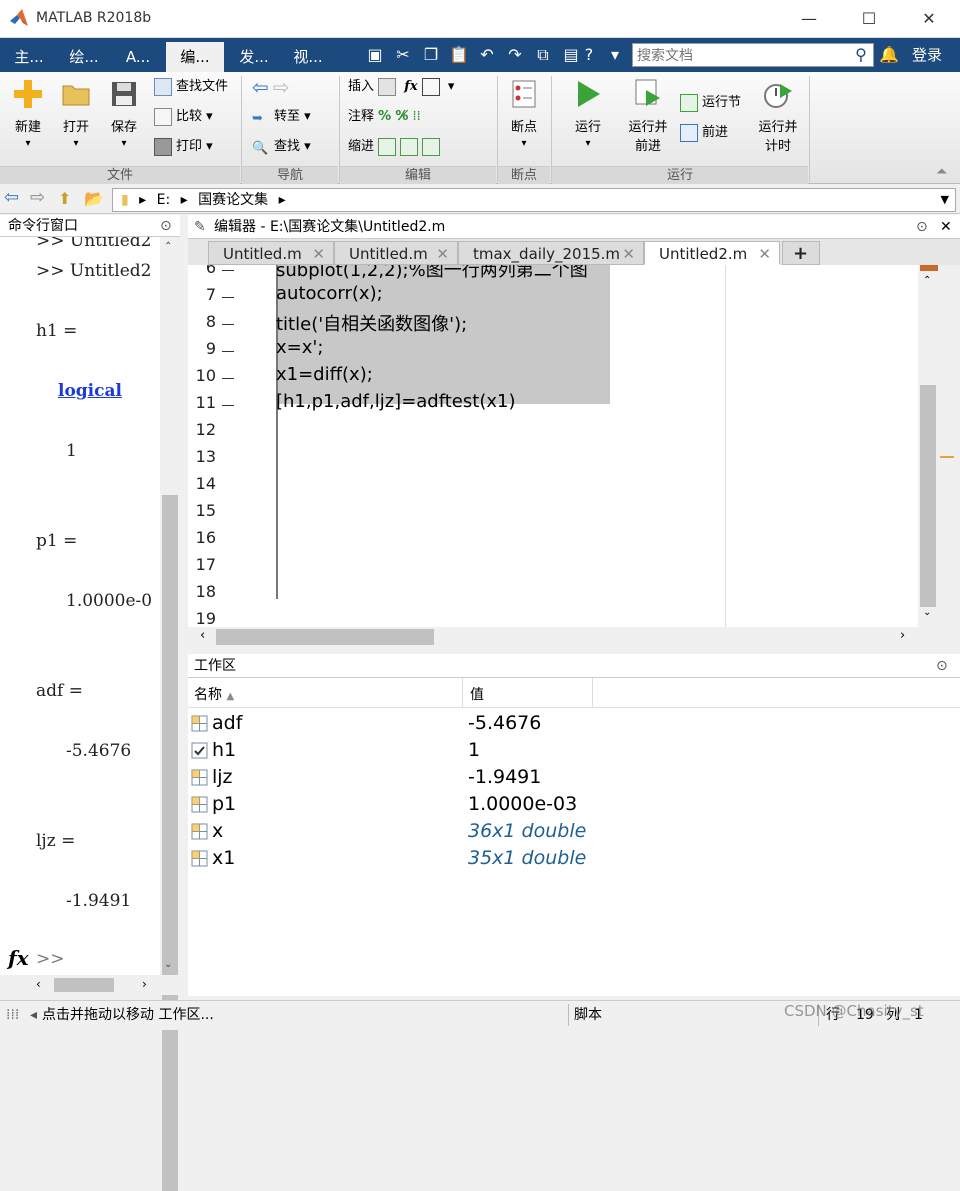 This screenshot has height=1191, width=960. Describe the element at coordinates (574, 804) in the screenshot. I see `workspace-row: p1 1.0000e-03` at that location.